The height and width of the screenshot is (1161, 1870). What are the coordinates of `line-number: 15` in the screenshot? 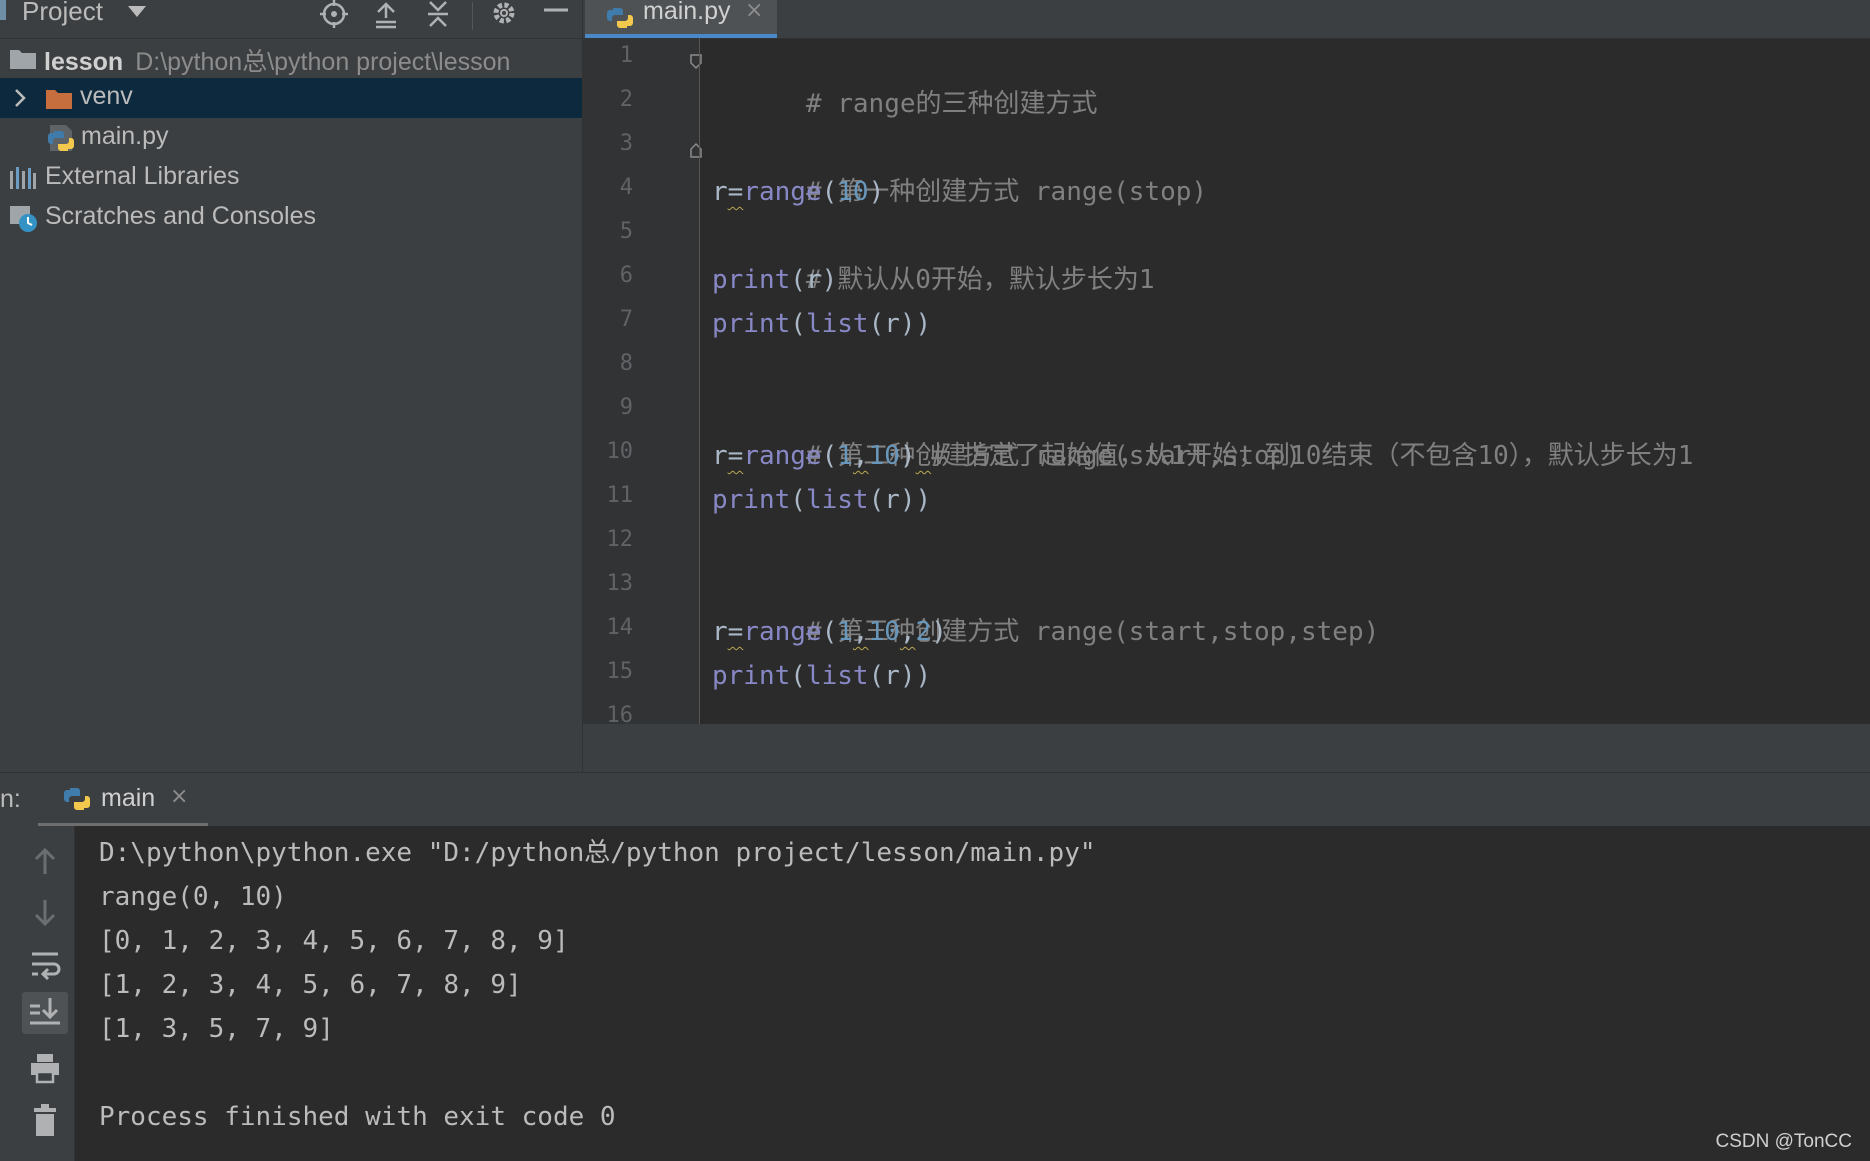 It's located at (620, 671).